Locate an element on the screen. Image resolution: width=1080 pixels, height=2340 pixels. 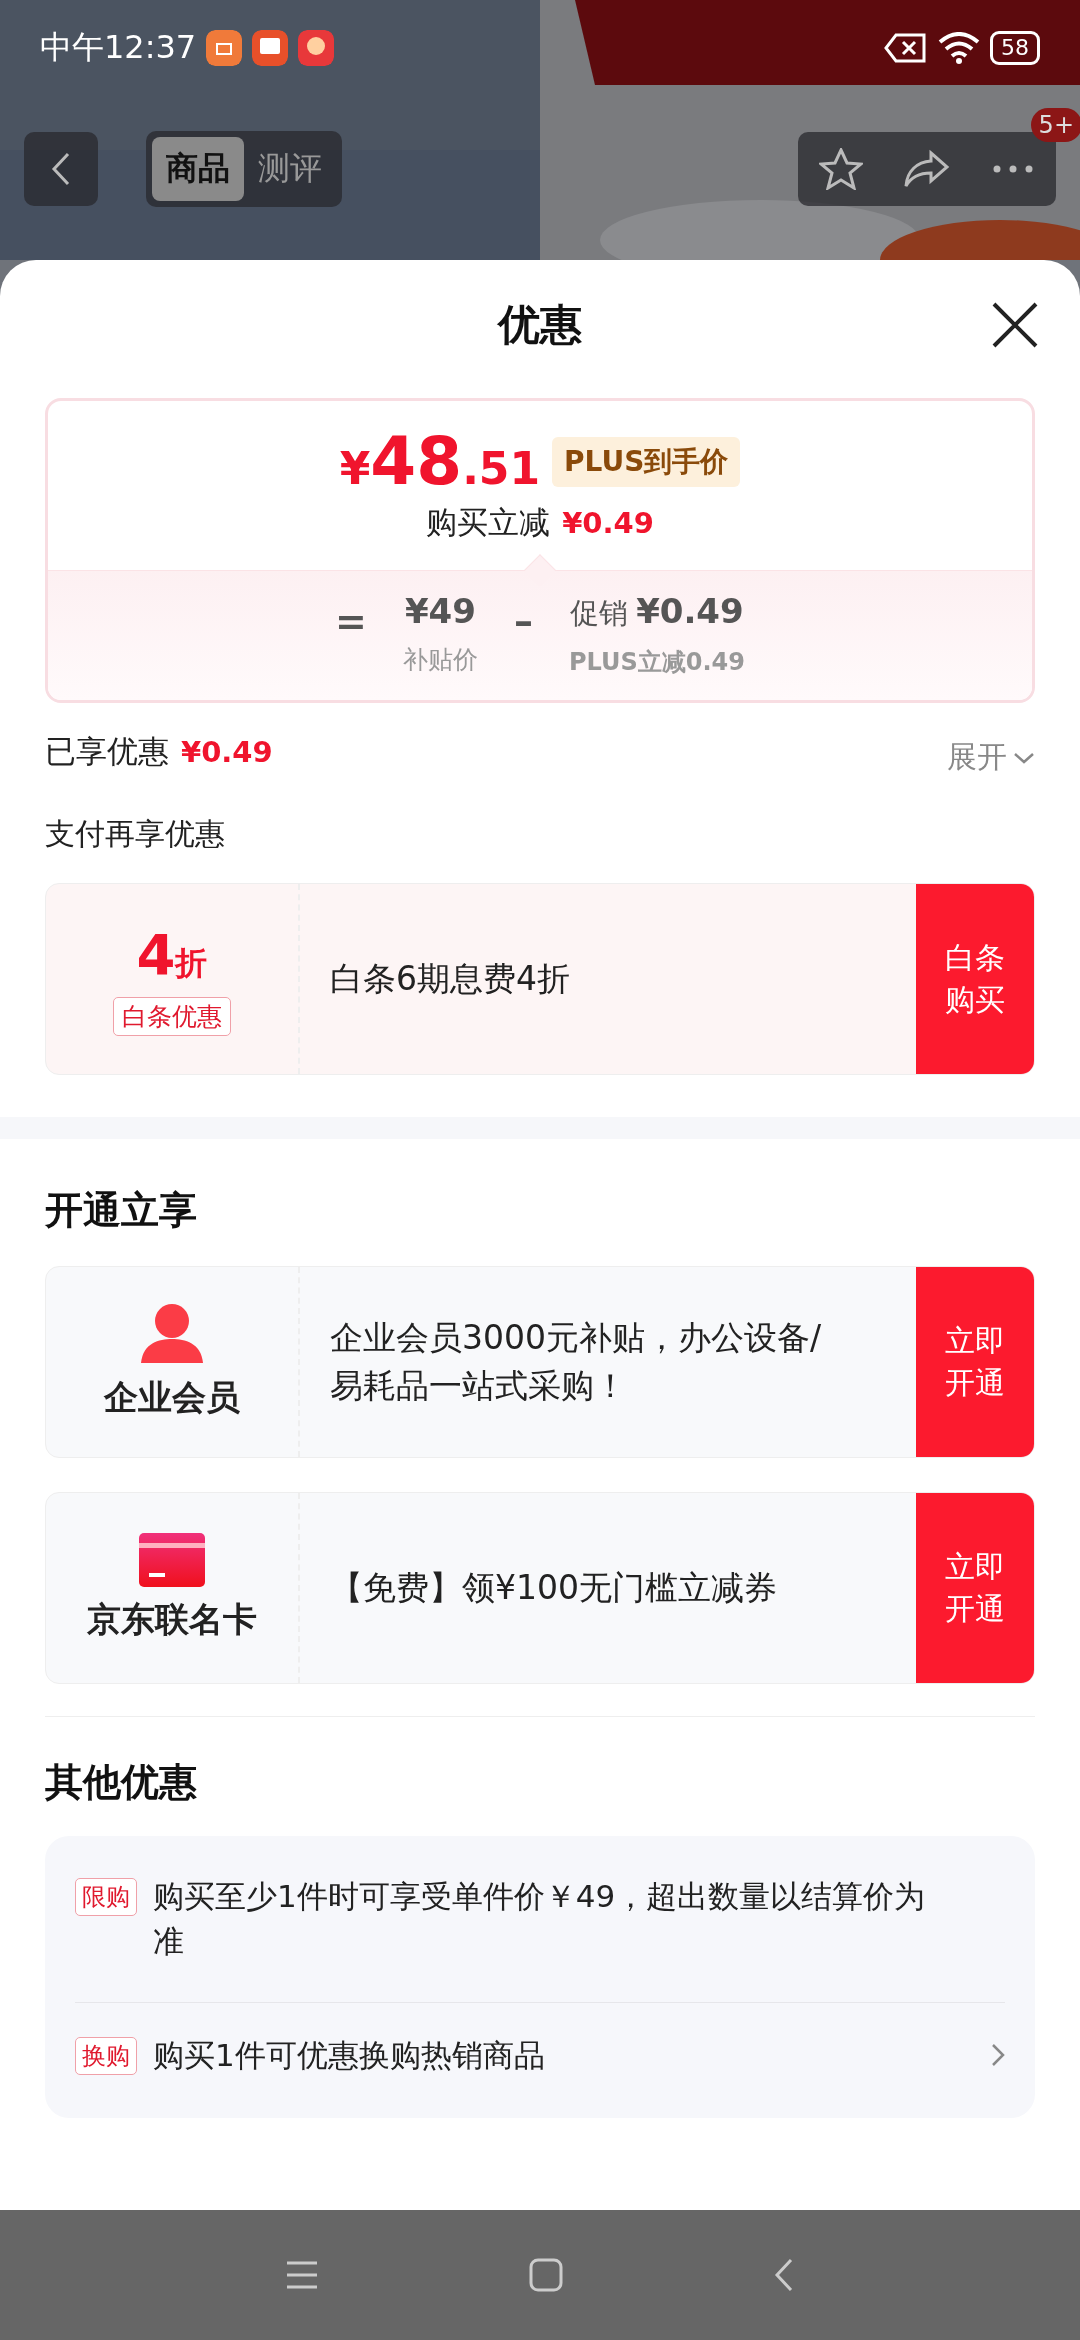
promo-detail: PLUS立减0.49 is located at coordinates (656, 662).